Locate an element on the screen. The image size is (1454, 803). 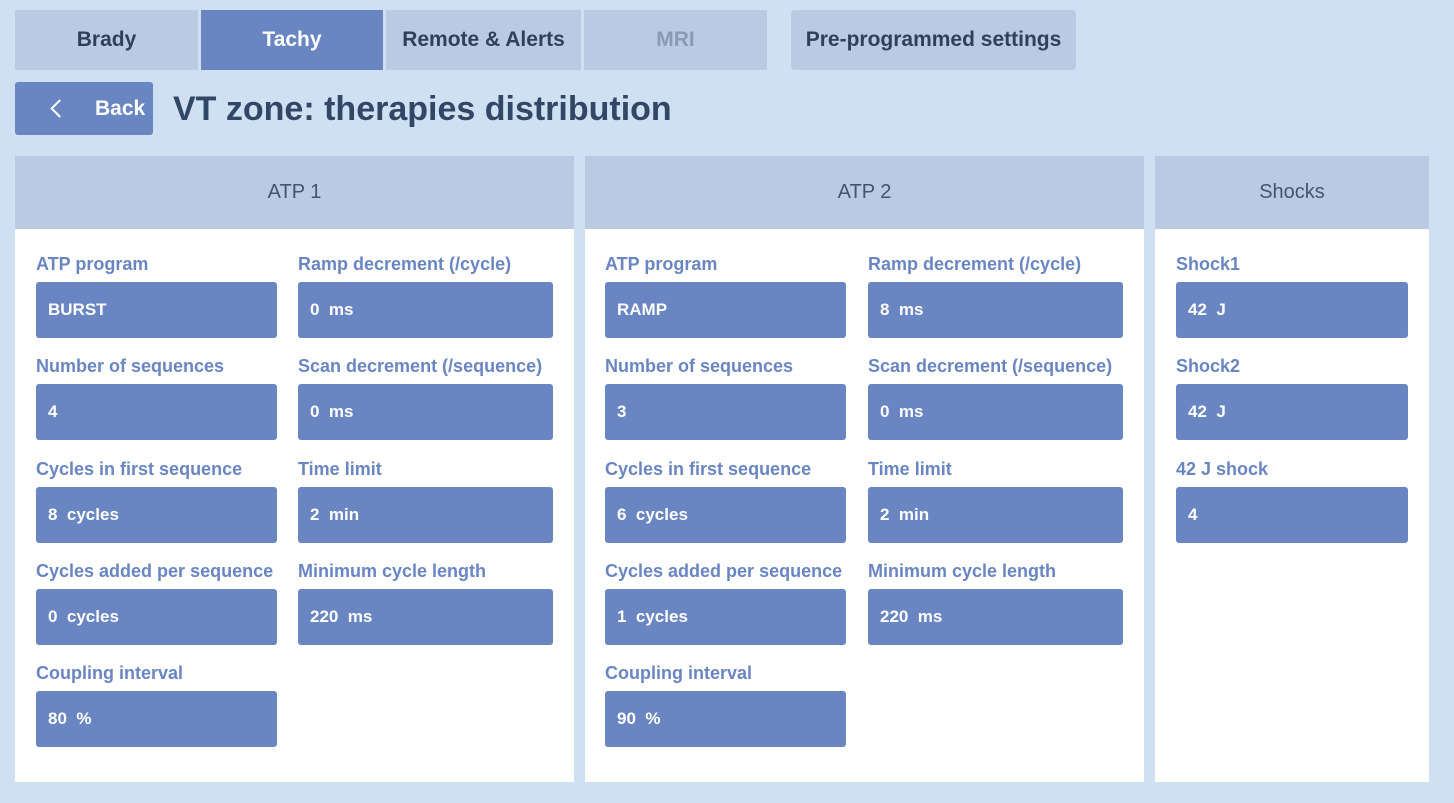
atp2-ramp-decrement-value: 8 ms is located at coordinates (995, 310).